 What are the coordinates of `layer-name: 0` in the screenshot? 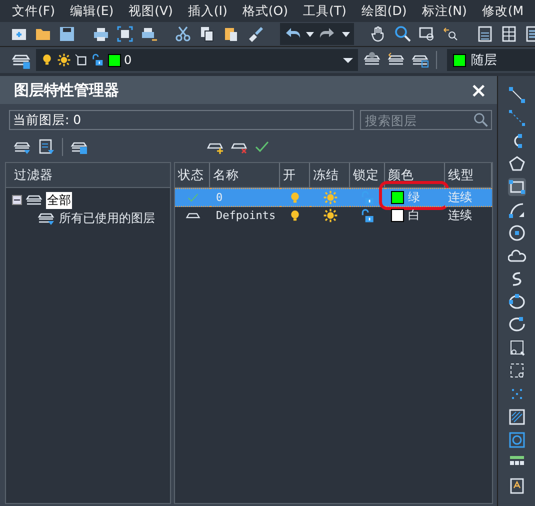 It's located at (128, 60).